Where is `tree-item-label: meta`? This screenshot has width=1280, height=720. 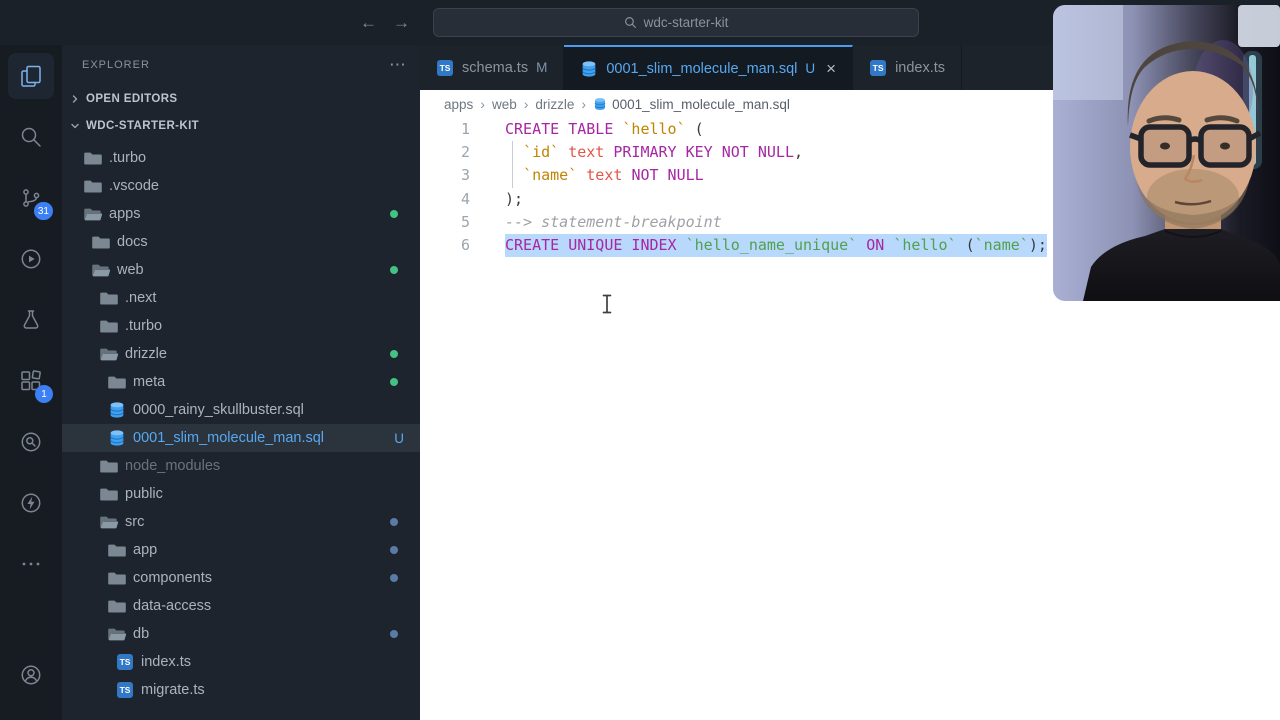 tree-item-label: meta is located at coordinates (149, 382).